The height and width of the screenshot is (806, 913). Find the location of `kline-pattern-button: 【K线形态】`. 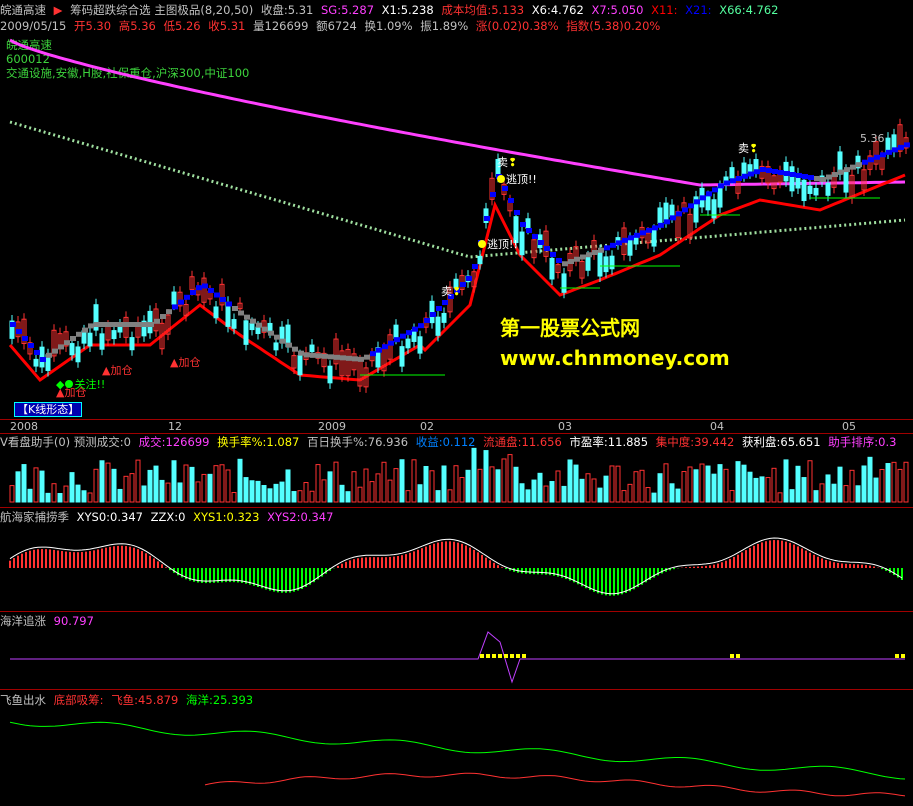

kline-pattern-button: 【K线形态】 is located at coordinates (48, 409).